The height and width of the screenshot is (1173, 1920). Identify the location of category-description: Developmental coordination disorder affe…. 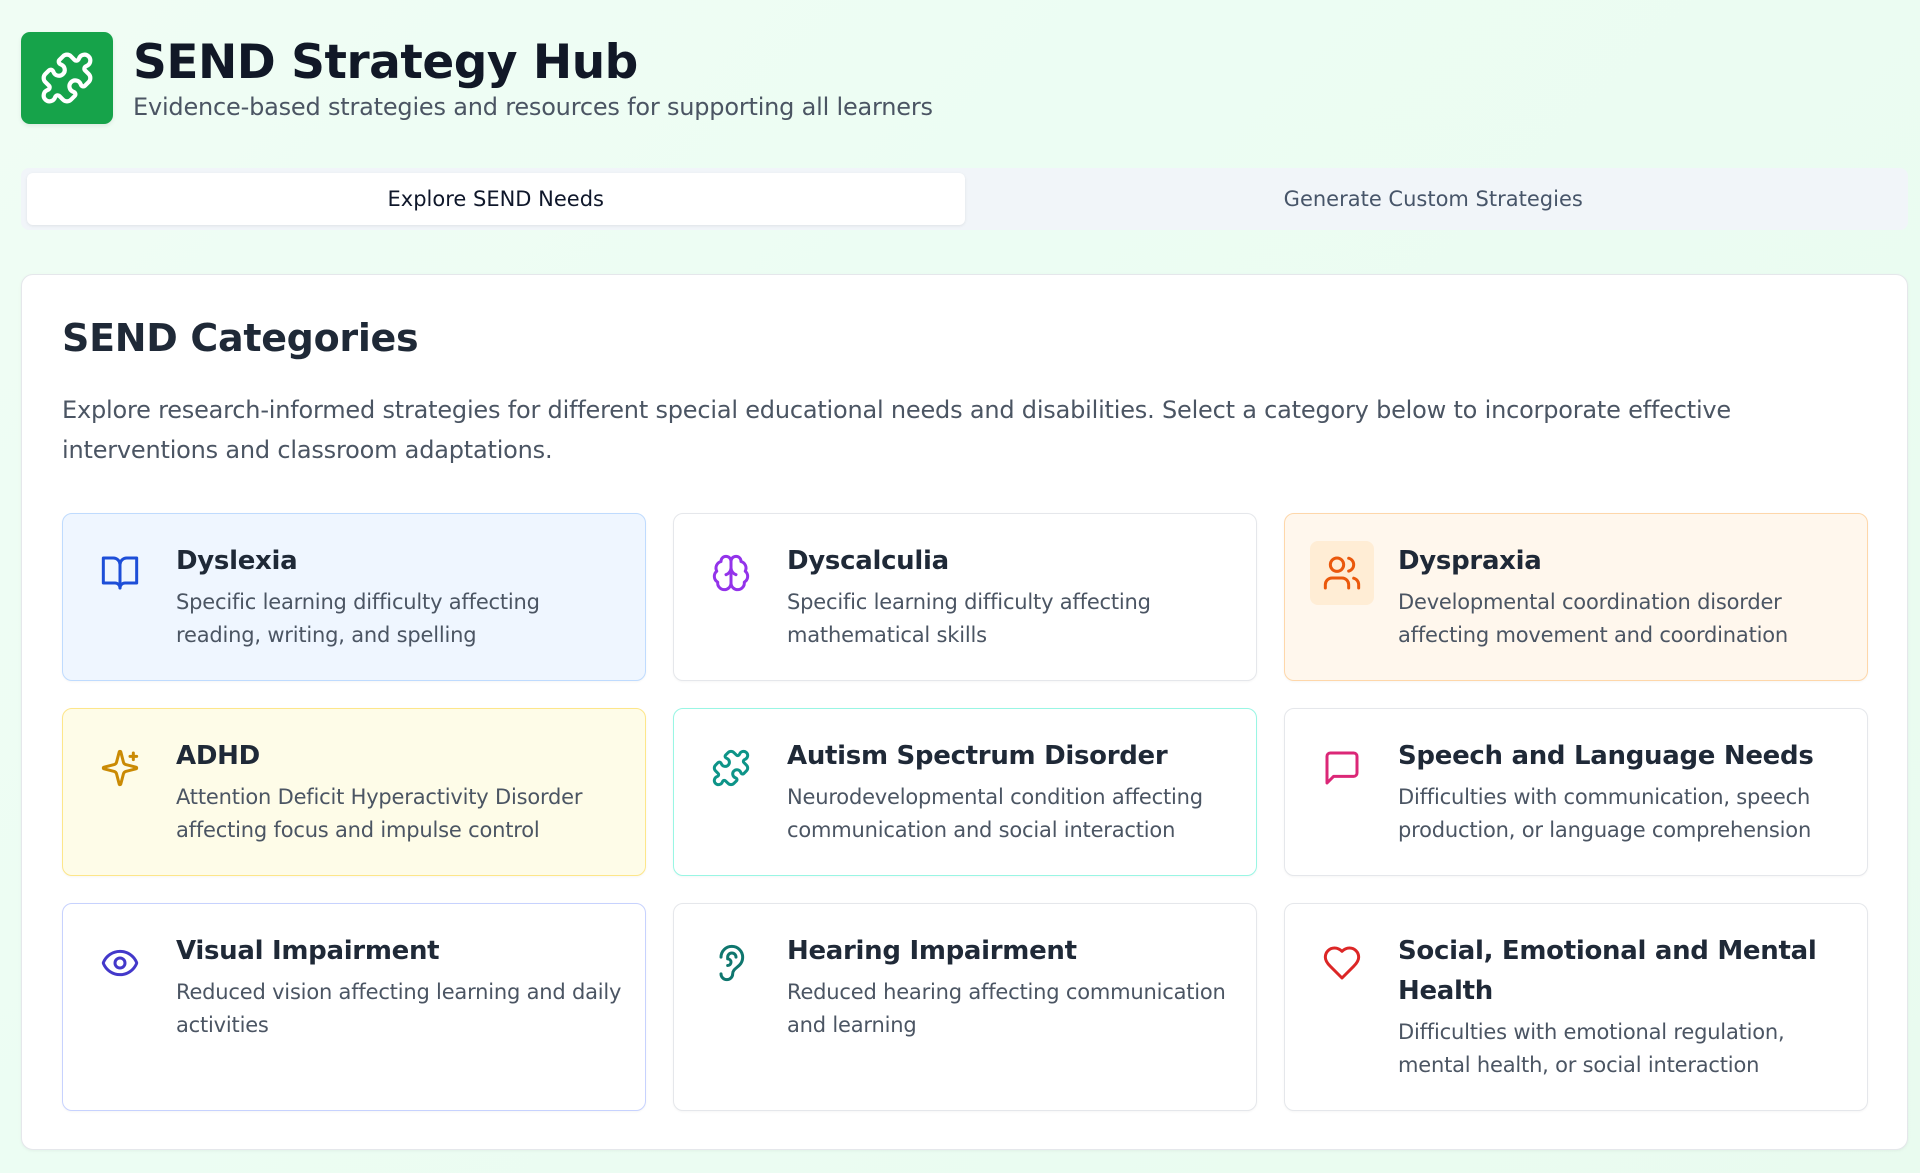
(1593, 618).